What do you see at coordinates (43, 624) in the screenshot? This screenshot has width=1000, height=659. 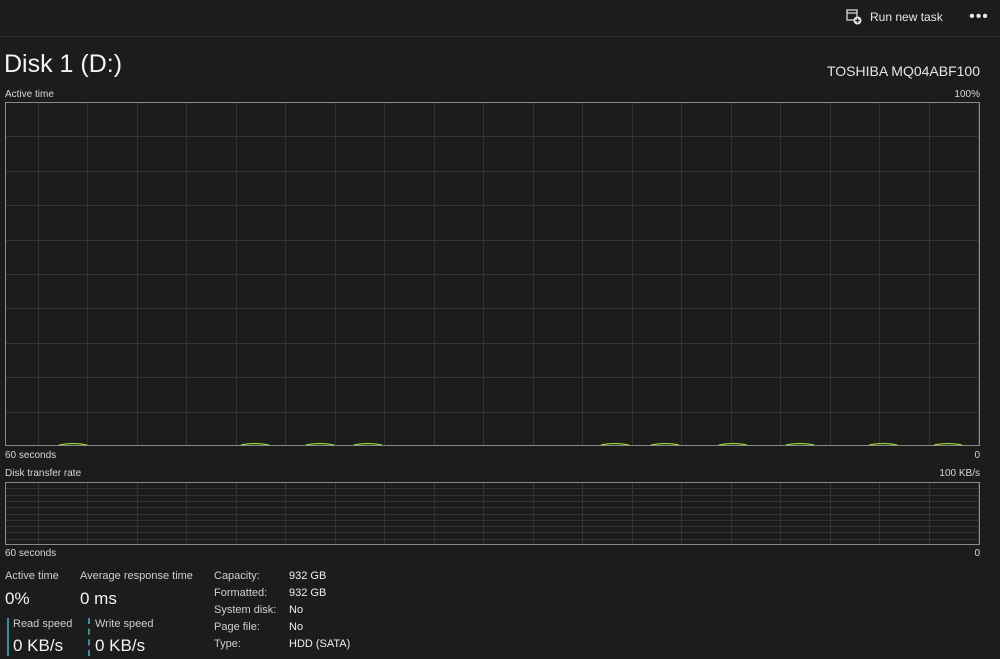 I see `read-speed-label: Read speed` at bounding box center [43, 624].